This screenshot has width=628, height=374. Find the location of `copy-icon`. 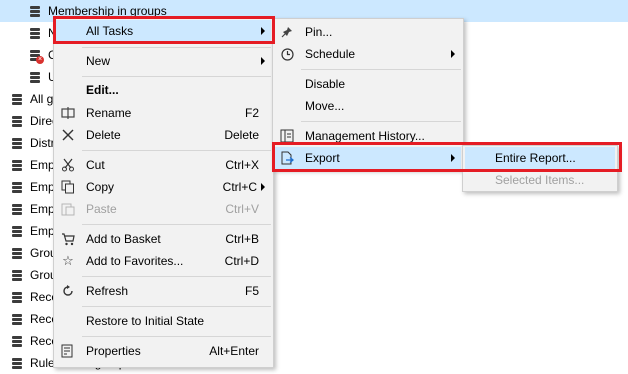

copy-icon is located at coordinates (68, 187).